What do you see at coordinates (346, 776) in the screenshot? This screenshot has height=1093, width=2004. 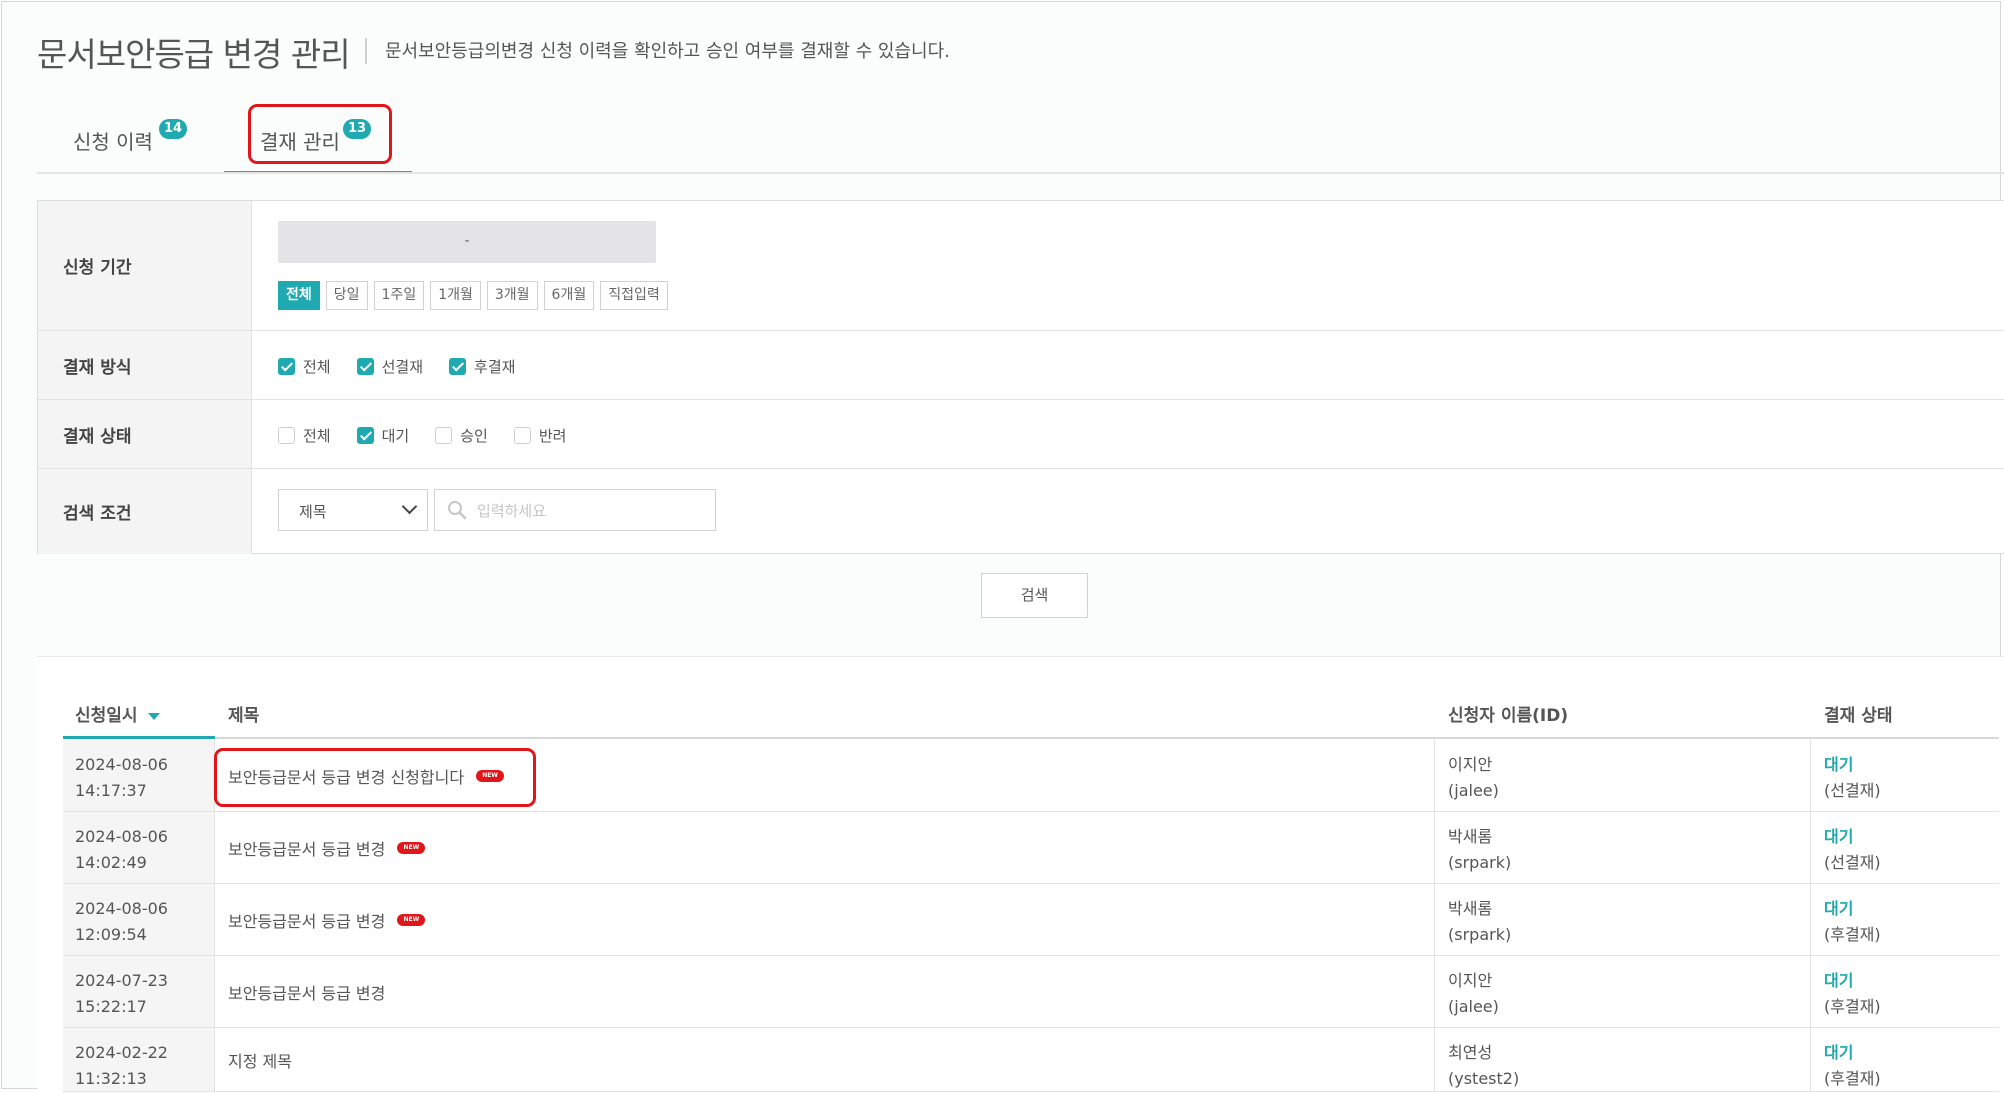 I see `title-link: 보안등급문서 등급 변경 신청합니다` at bounding box center [346, 776].